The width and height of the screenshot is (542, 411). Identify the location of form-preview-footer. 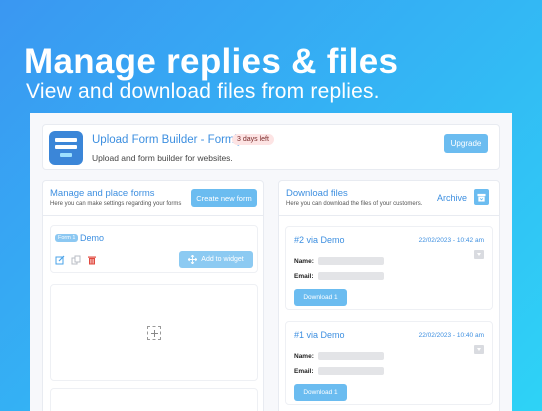
(154, 399).